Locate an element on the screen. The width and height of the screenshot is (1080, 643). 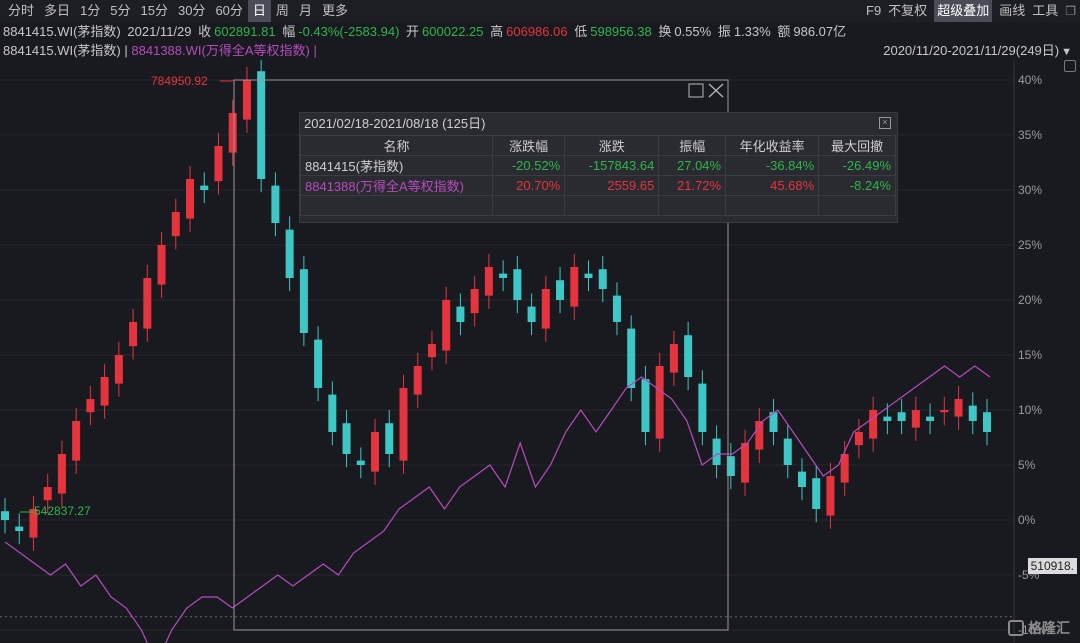
quote-date: 2021/11/29 is located at coordinates (159, 31).